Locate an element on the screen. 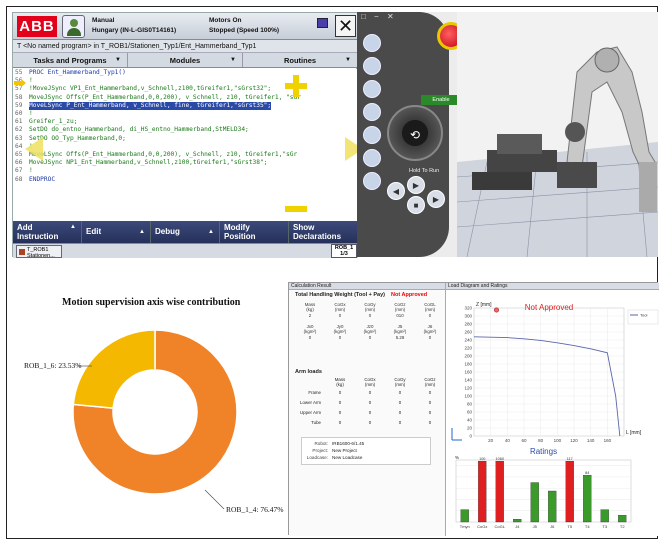 This screenshot has height=545, width=664. code-line: 63 SetDO OO_Typ_Hammerband,0; is located at coordinates (185, 139).